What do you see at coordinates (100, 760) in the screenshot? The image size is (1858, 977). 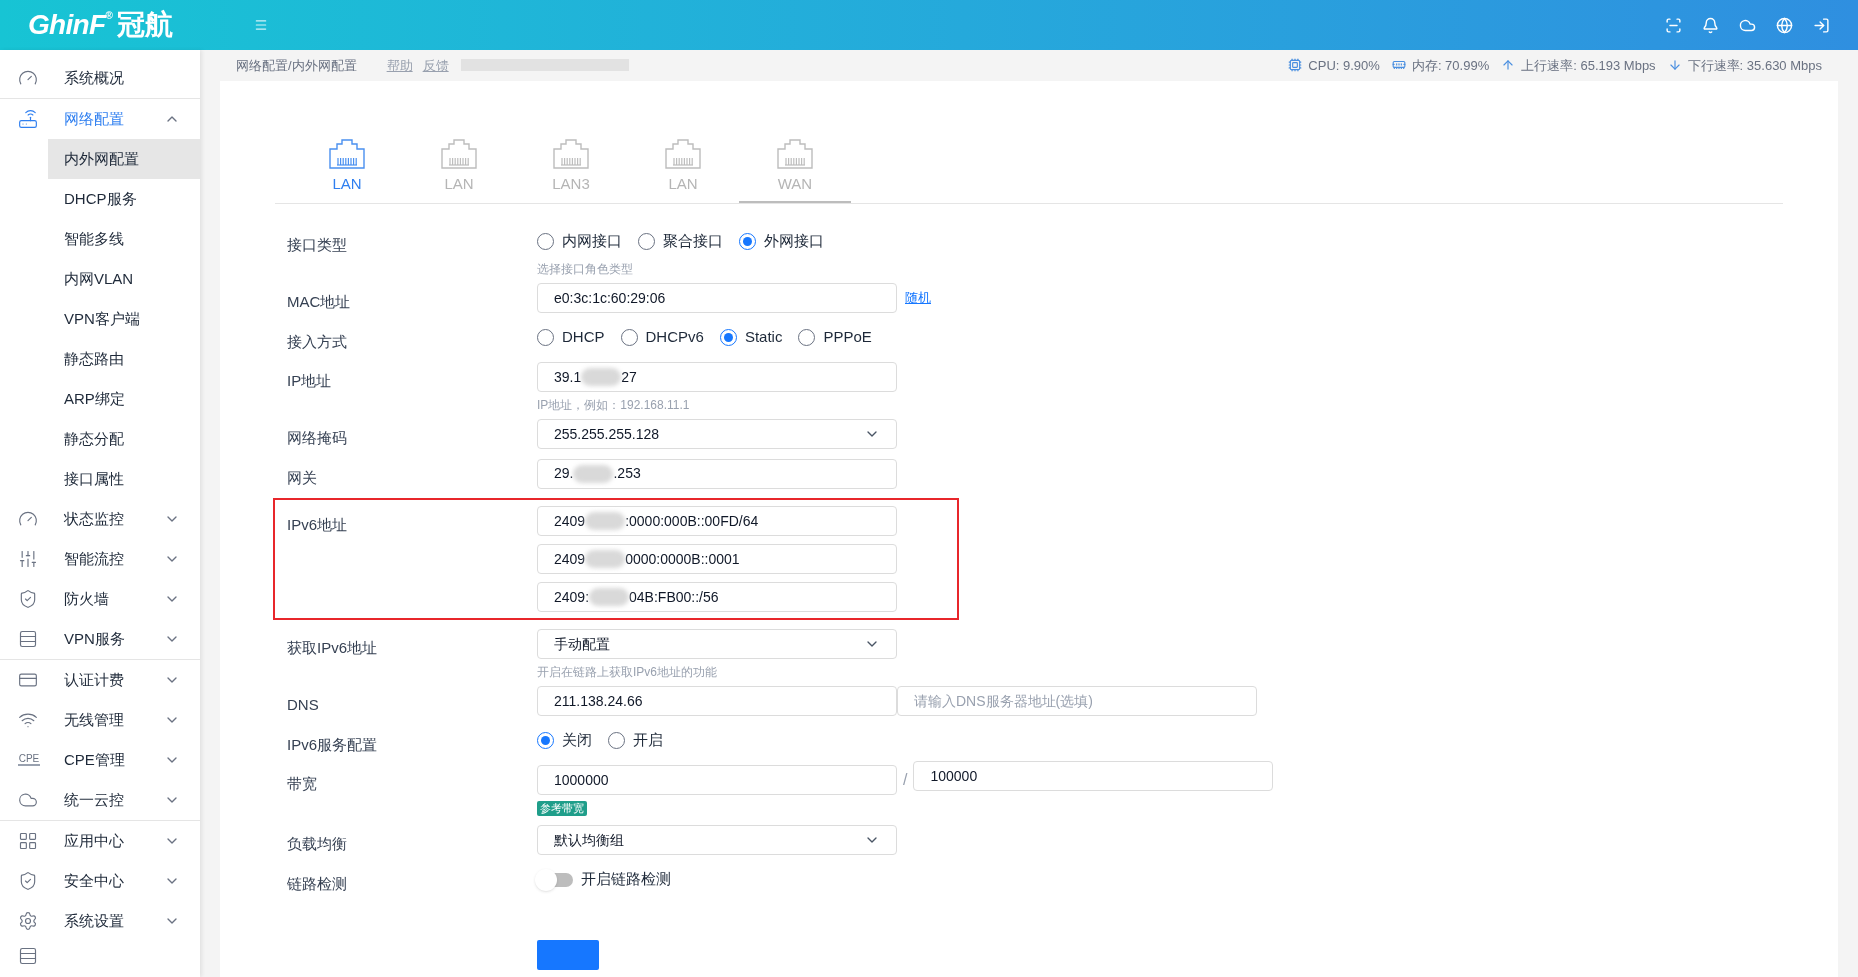 I see `sidebar-item: CPE CPE管理` at bounding box center [100, 760].